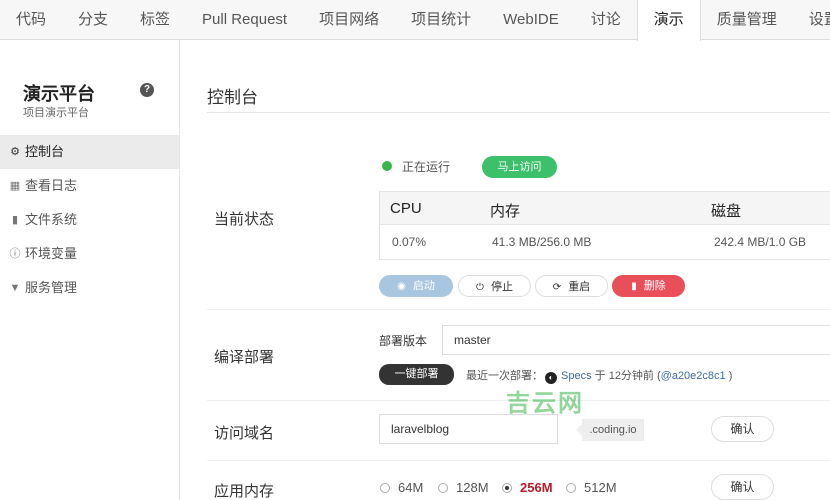  Describe the element at coordinates (468, 429) in the screenshot. I see `domain-input: laravelblog` at that location.